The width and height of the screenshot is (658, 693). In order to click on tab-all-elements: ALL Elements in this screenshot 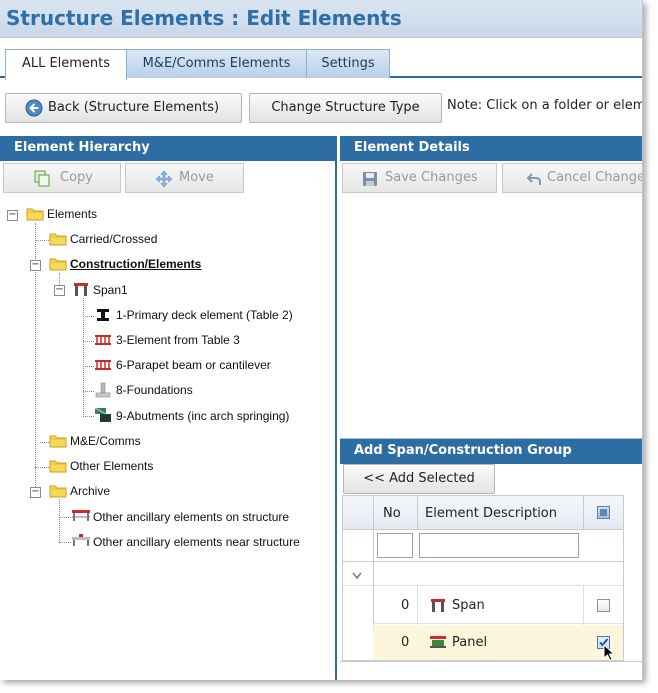, I will do `click(66, 64)`.